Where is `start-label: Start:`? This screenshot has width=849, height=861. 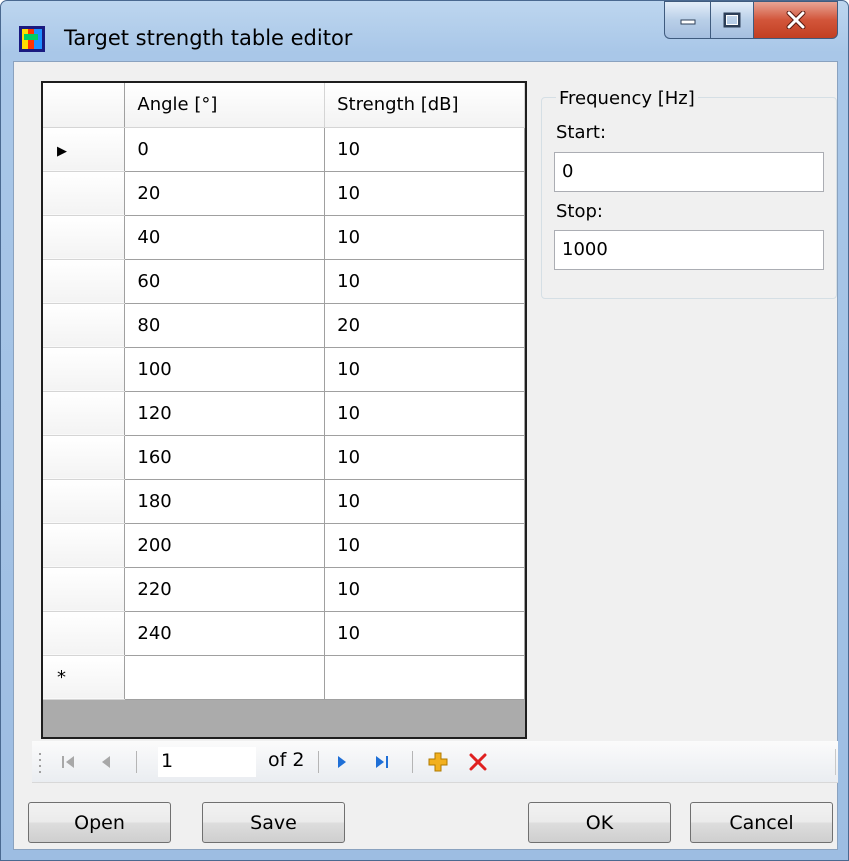 start-label: Start: is located at coordinates (581, 132).